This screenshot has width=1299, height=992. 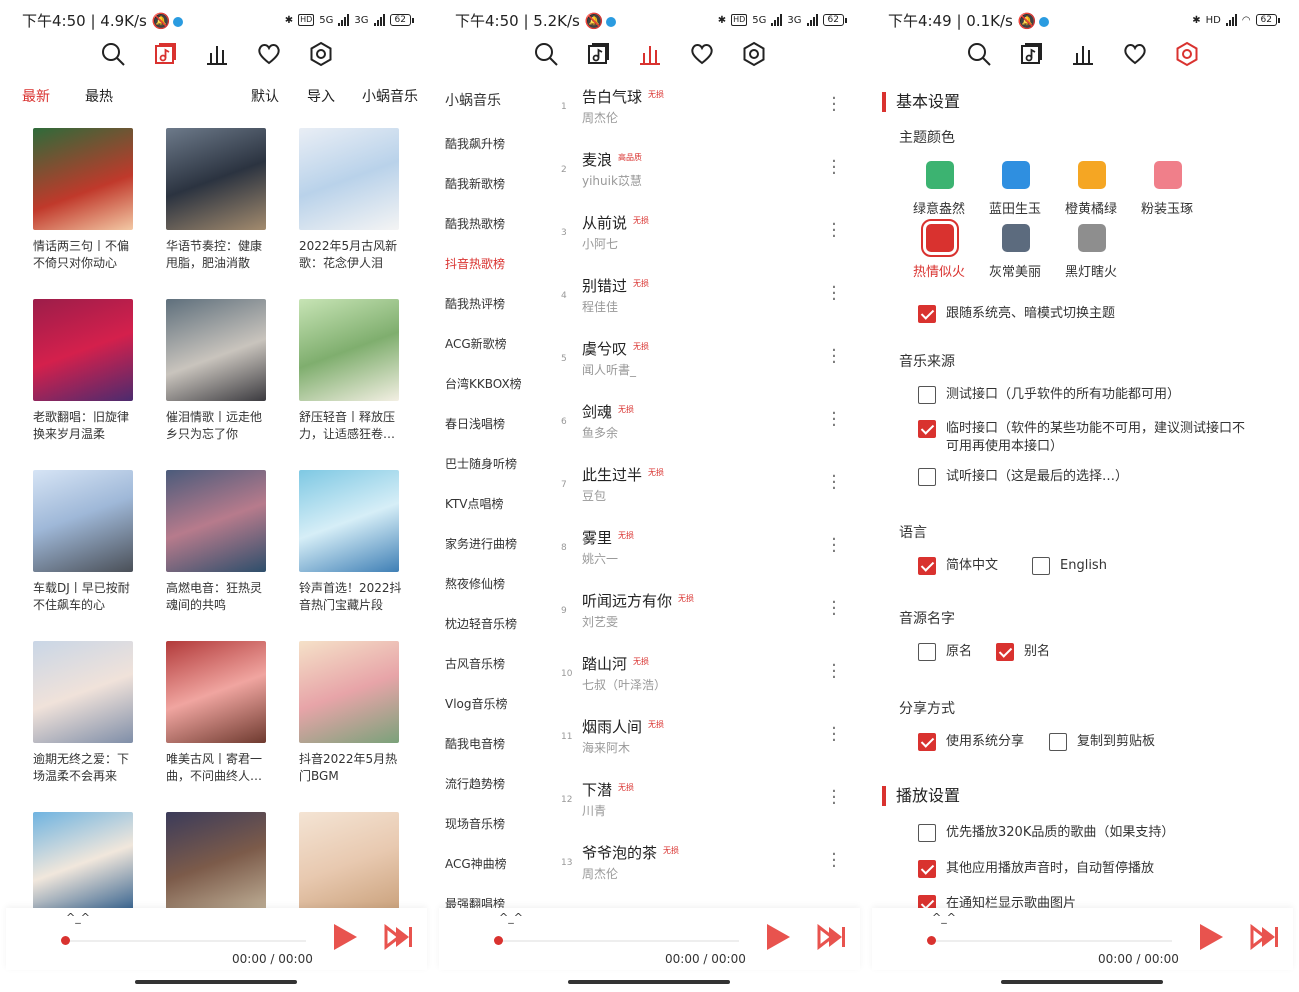 I want to click on leaderboard-source-item: 酷我热歌榜, so click(x=475, y=223).